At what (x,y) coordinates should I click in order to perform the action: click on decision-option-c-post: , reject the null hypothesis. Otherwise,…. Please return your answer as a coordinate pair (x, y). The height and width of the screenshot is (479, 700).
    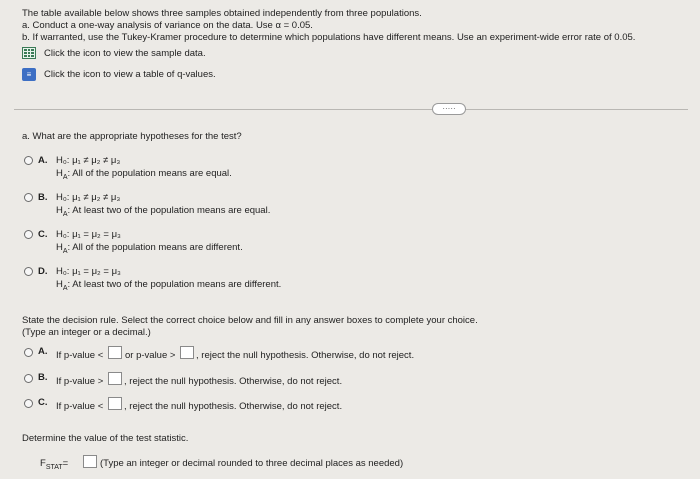
    Looking at the image, I should click on (233, 406).